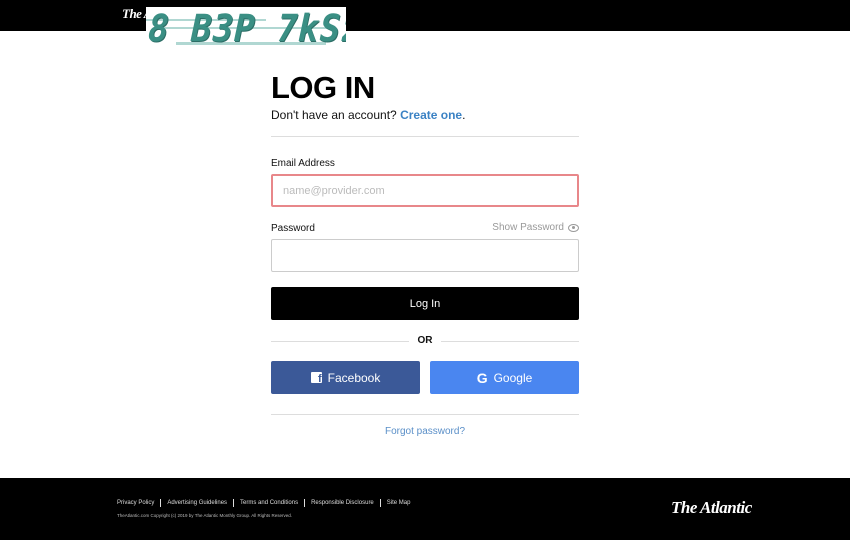 This screenshot has height=540, width=850. What do you see at coordinates (425, 15) in the screenshot?
I see `top-navigation-bar: The Atlantic` at bounding box center [425, 15].